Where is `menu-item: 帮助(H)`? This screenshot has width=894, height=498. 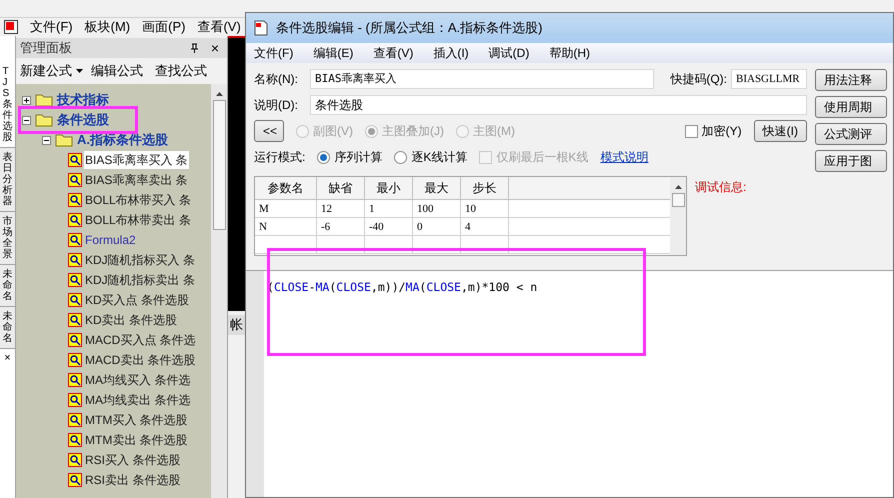
menu-item: 帮助(H) is located at coordinates (569, 53).